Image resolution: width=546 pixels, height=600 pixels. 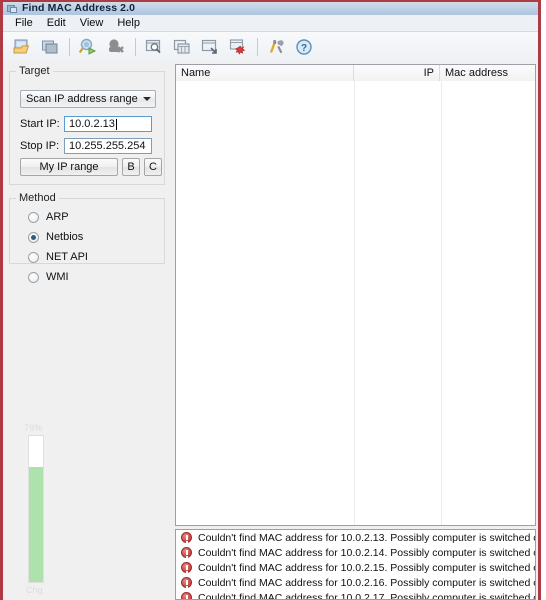 I want to click on method-option-netbios-label: Netbios, so click(x=65, y=237).